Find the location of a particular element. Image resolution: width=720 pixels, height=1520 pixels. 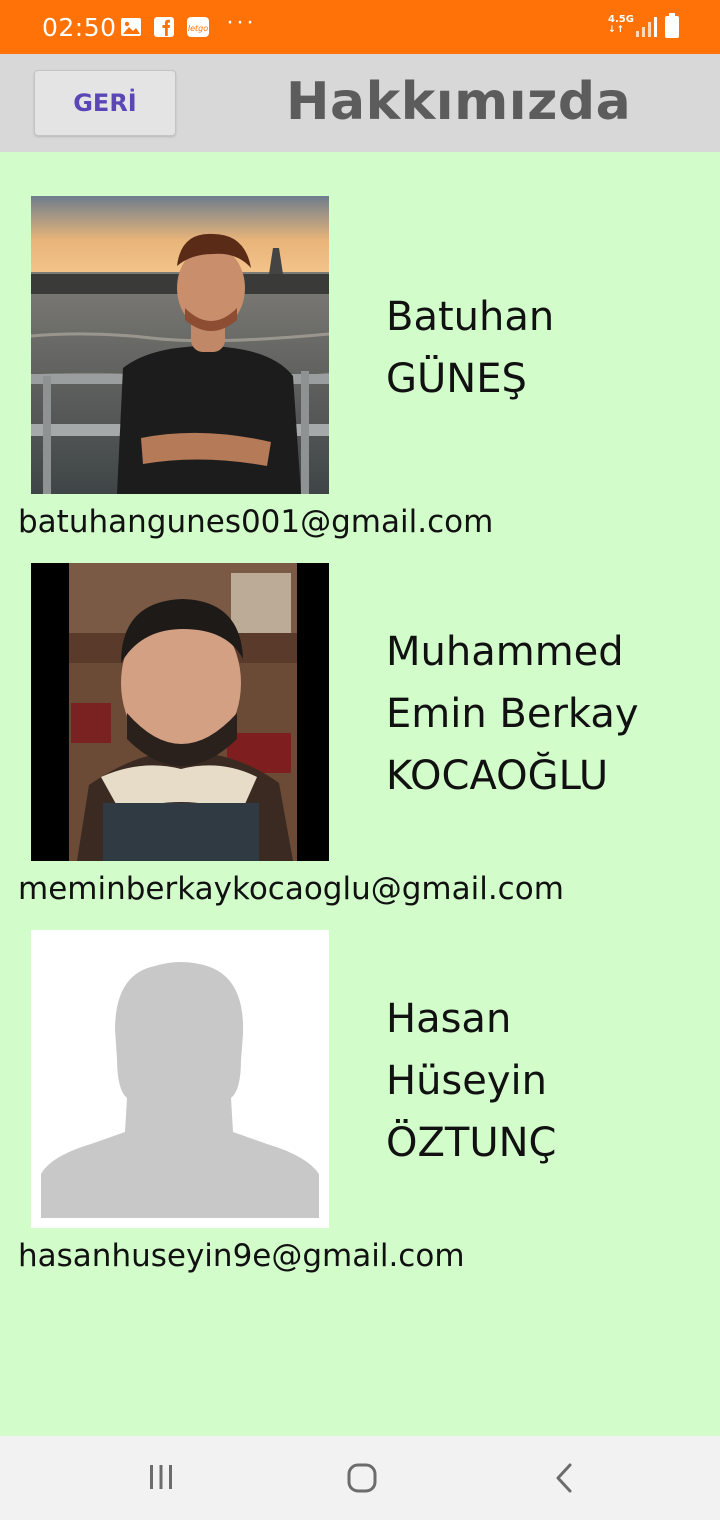

back-icon is located at coordinates (565, 1478).